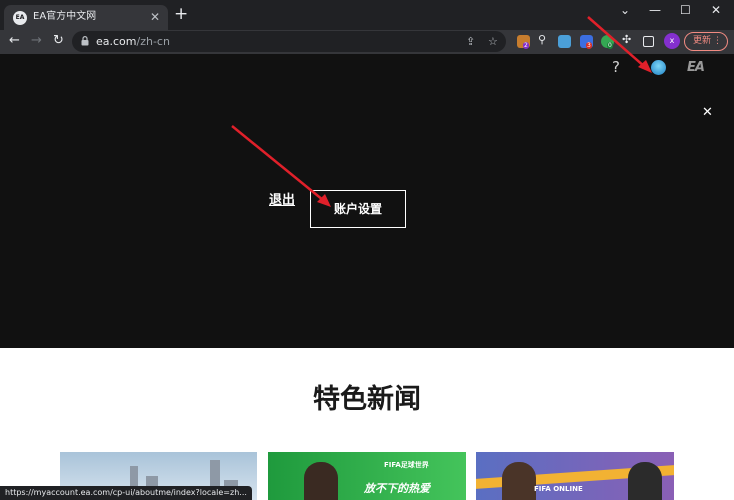 The image size is (734, 500). What do you see at coordinates (470, 41) in the screenshot?
I see `share-icon: ⇪` at bounding box center [470, 41].